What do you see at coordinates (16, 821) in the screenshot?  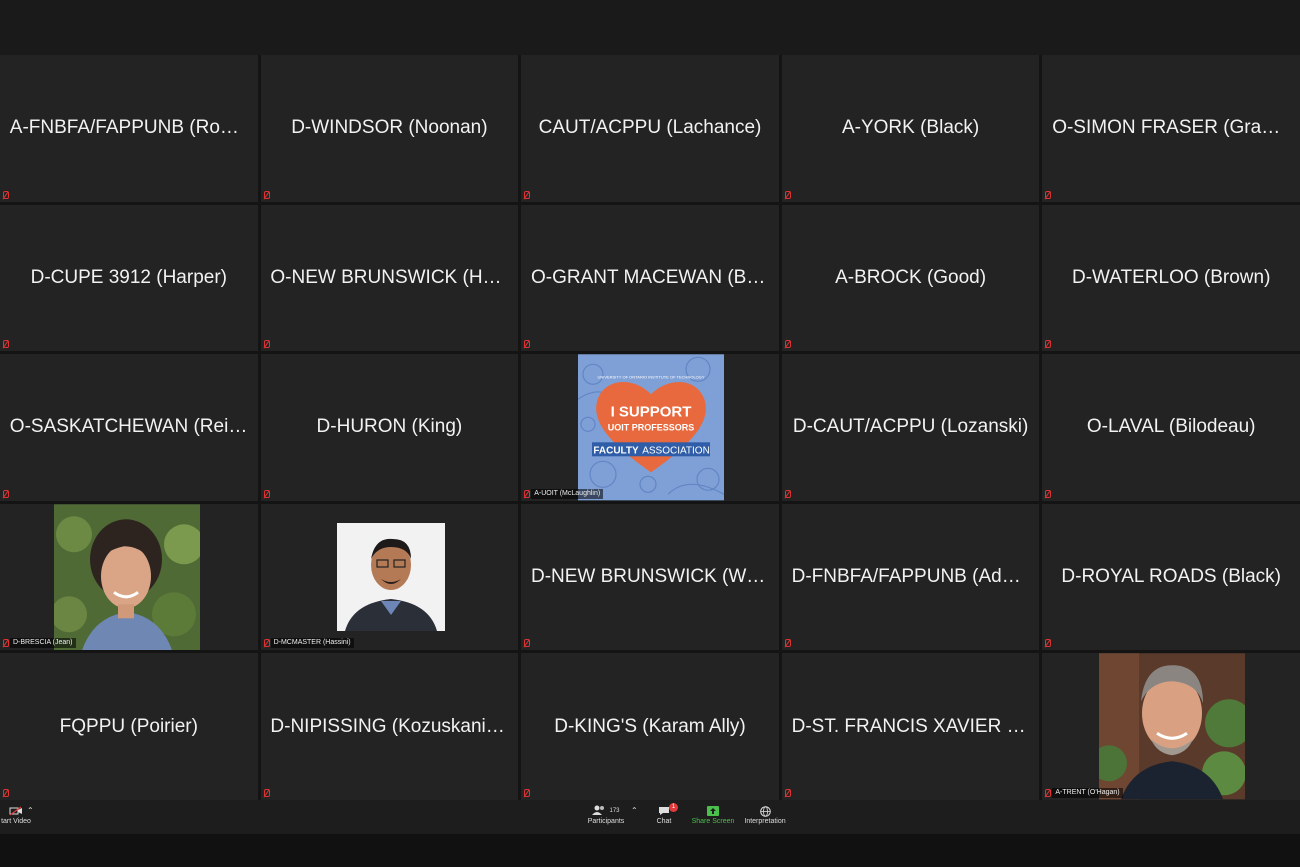 I see `start-video-label: tart Video` at bounding box center [16, 821].